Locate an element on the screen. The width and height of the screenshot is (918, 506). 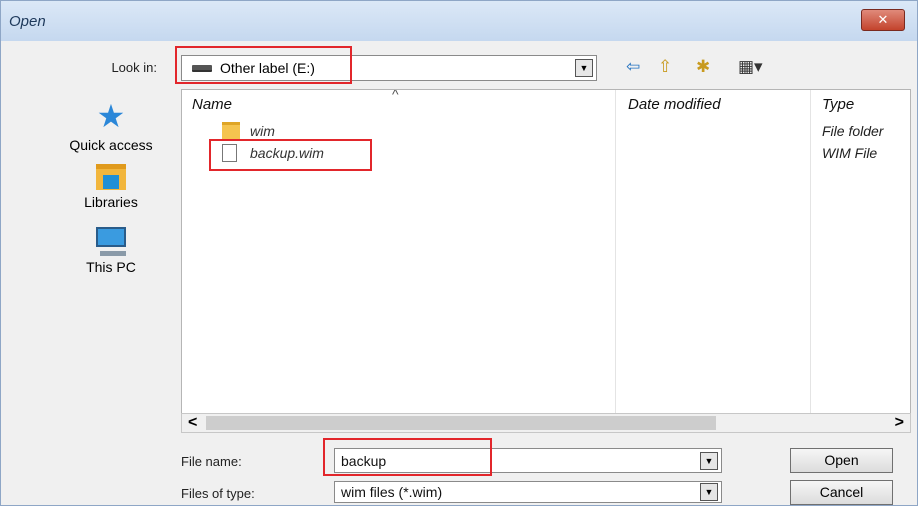
open-button: Open is located at coordinates (841, 460).